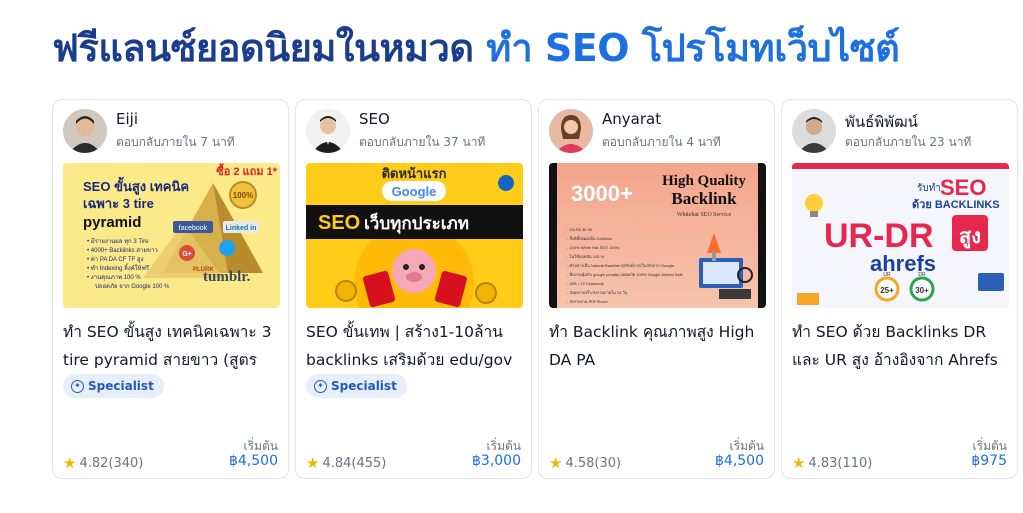 The image size is (1023, 513). Describe the element at coordinates (661, 142) in the screenshot. I see `response-time: ตอบกลับภายใน 4 นาที` at that location.